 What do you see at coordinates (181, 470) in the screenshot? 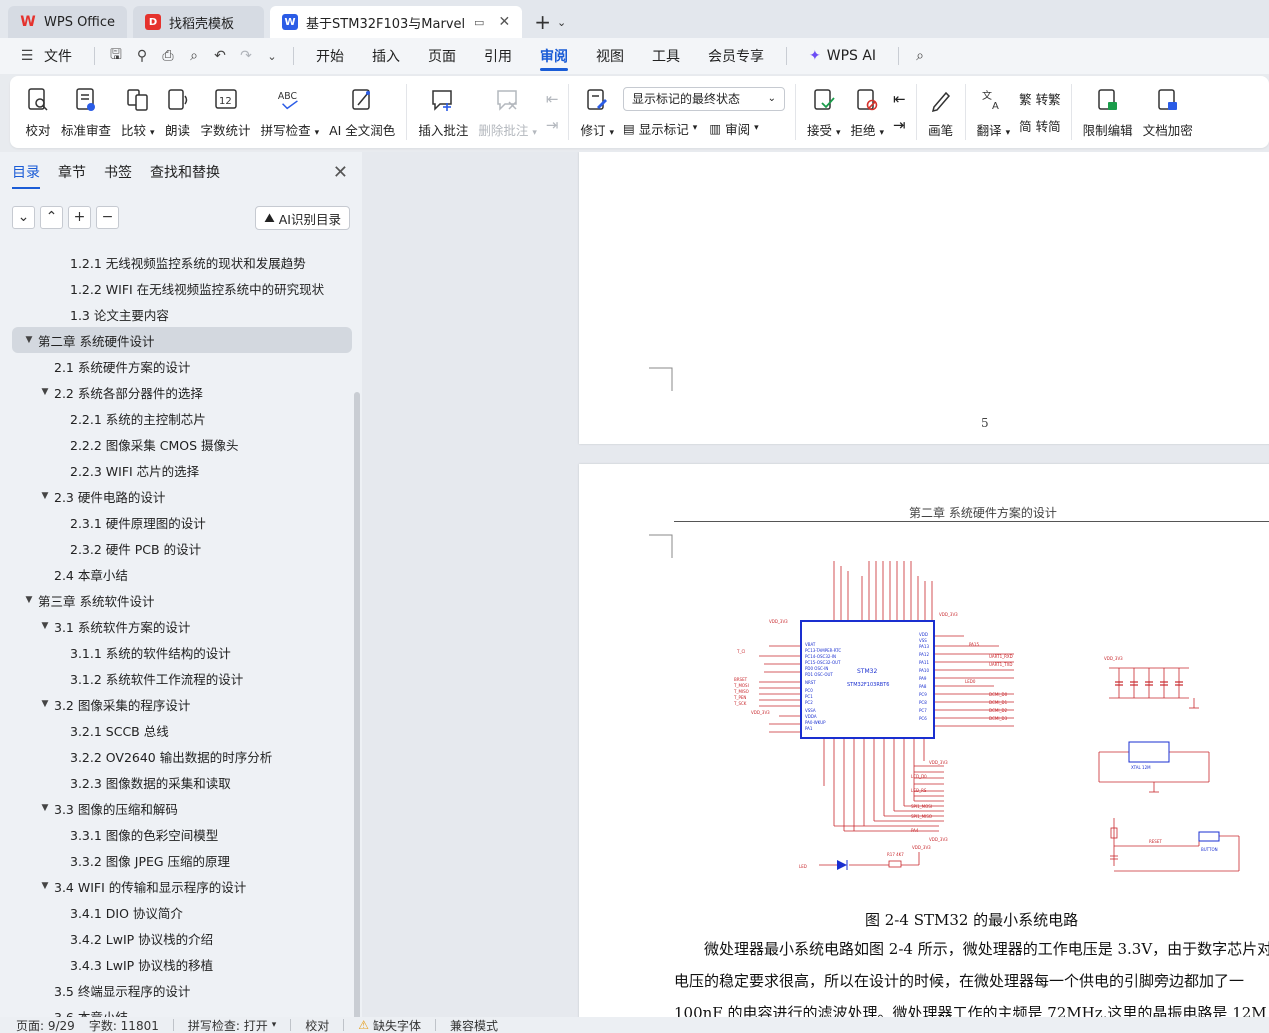
I see `toc-item: 2.2.3 WIFI 芯片的选择` at bounding box center [181, 470].